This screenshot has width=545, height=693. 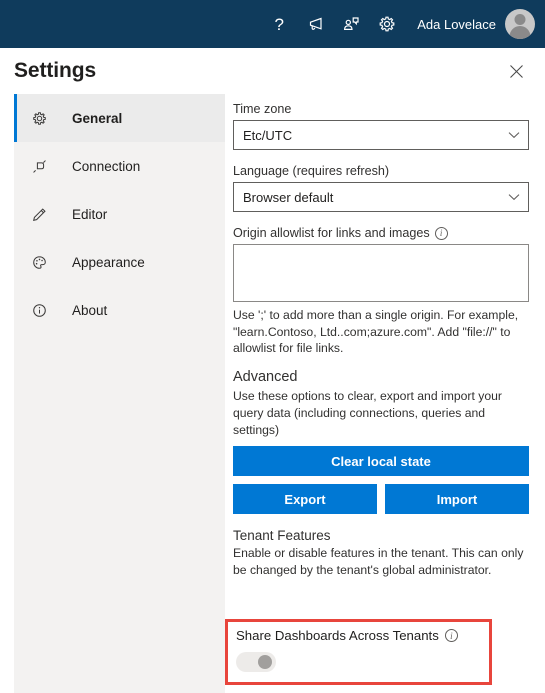 What do you see at coordinates (315, 24) in the screenshot?
I see `announcements-megaphone-icon` at bounding box center [315, 24].